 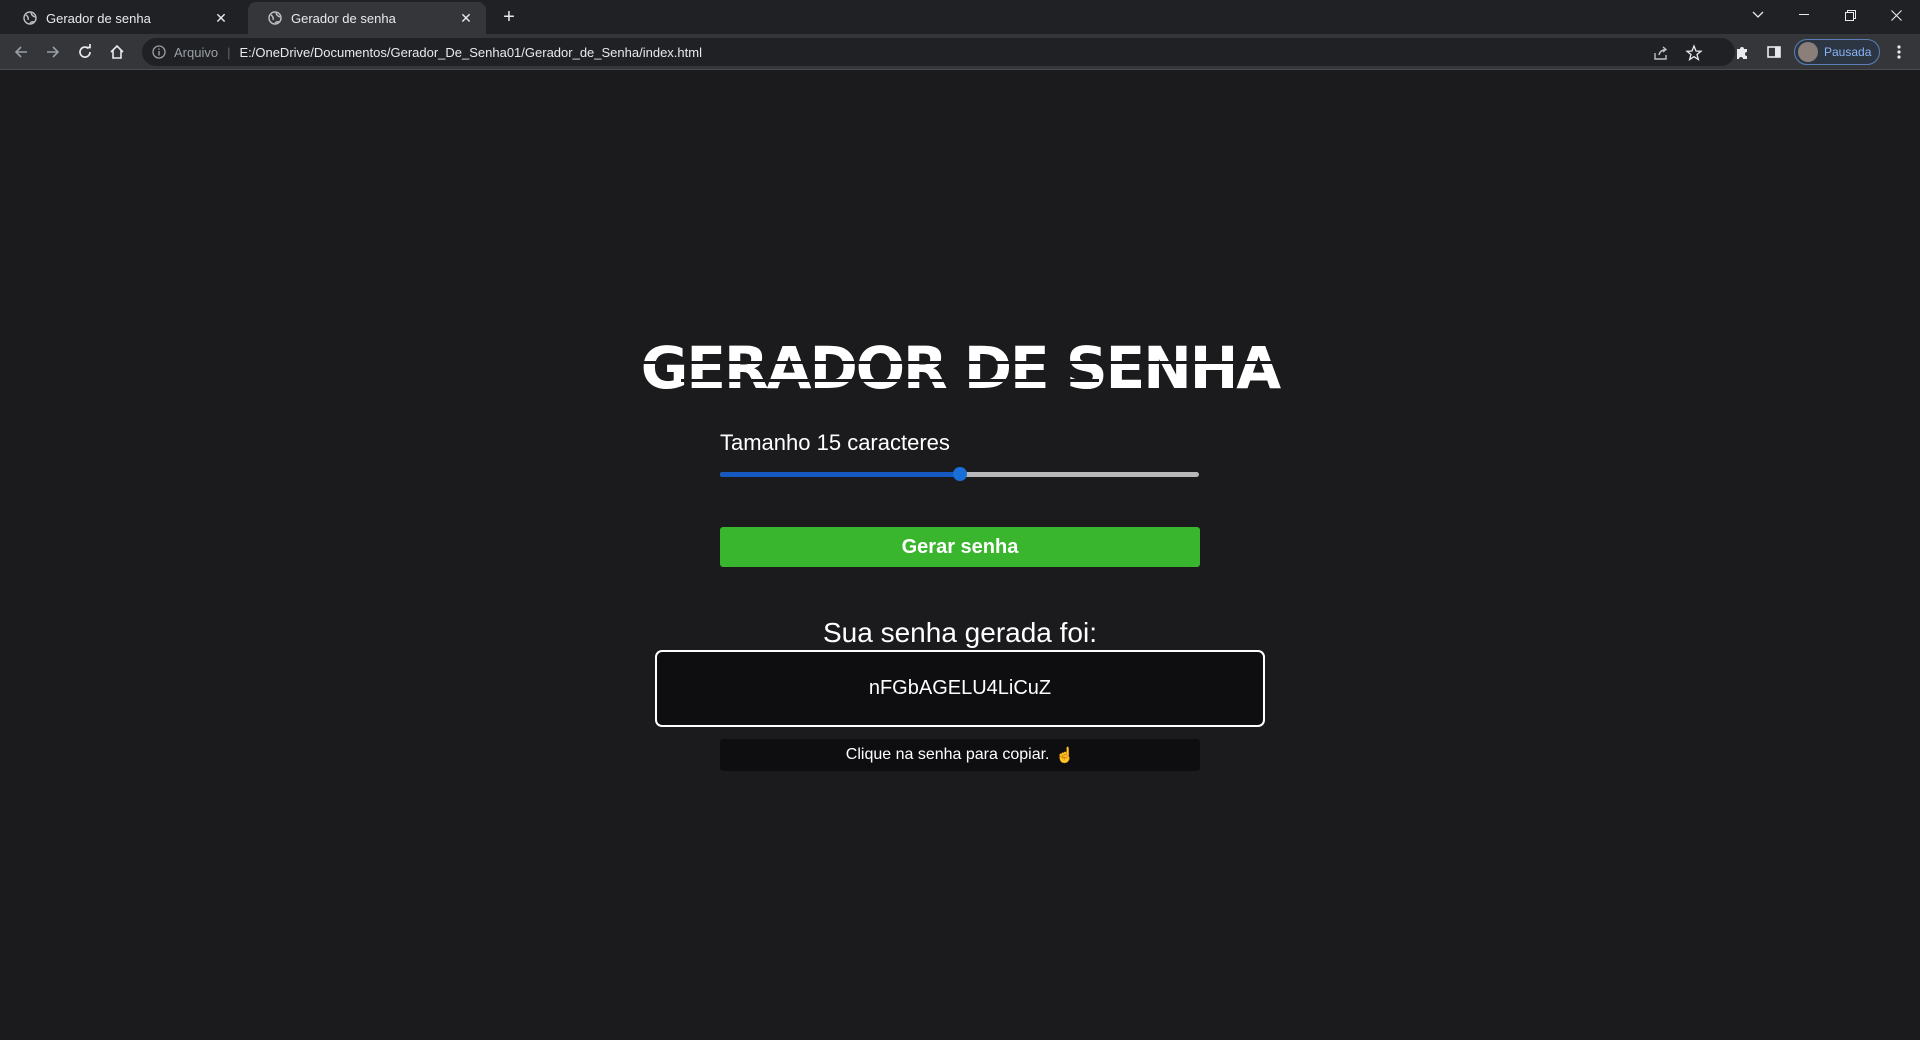 I want to click on back-icon, so click(x=21, y=52).